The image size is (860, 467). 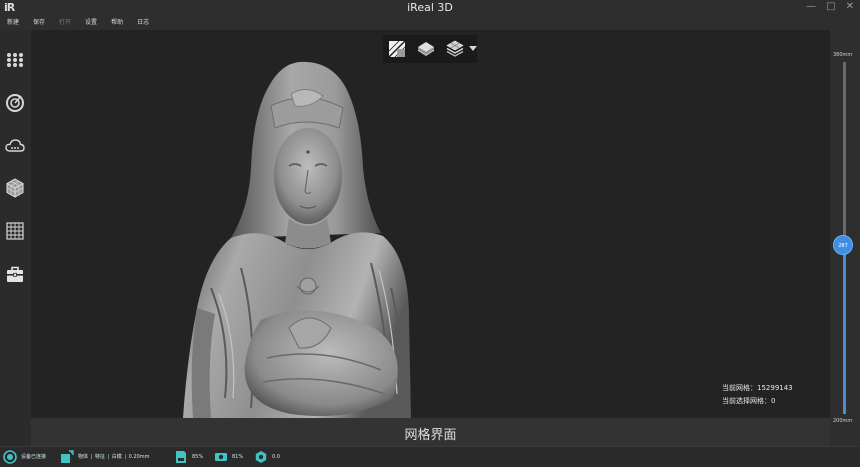 I want to click on layer-solid-icon, so click(x=426, y=49).